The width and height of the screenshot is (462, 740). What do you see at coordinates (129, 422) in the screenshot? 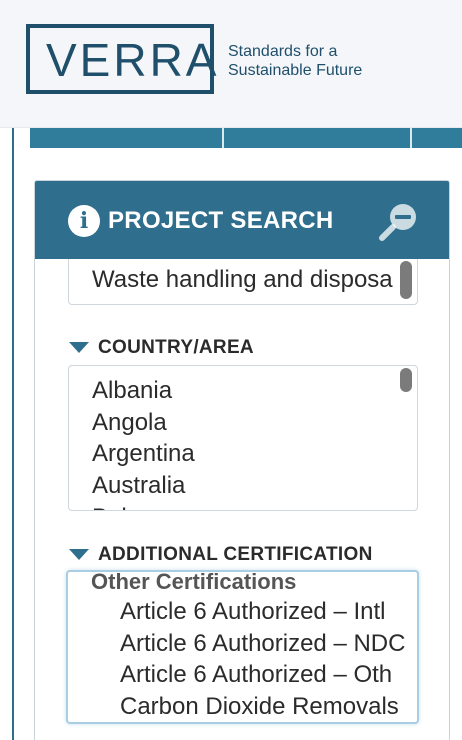
I see `country-option: Angola` at bounding box center [129, 422].